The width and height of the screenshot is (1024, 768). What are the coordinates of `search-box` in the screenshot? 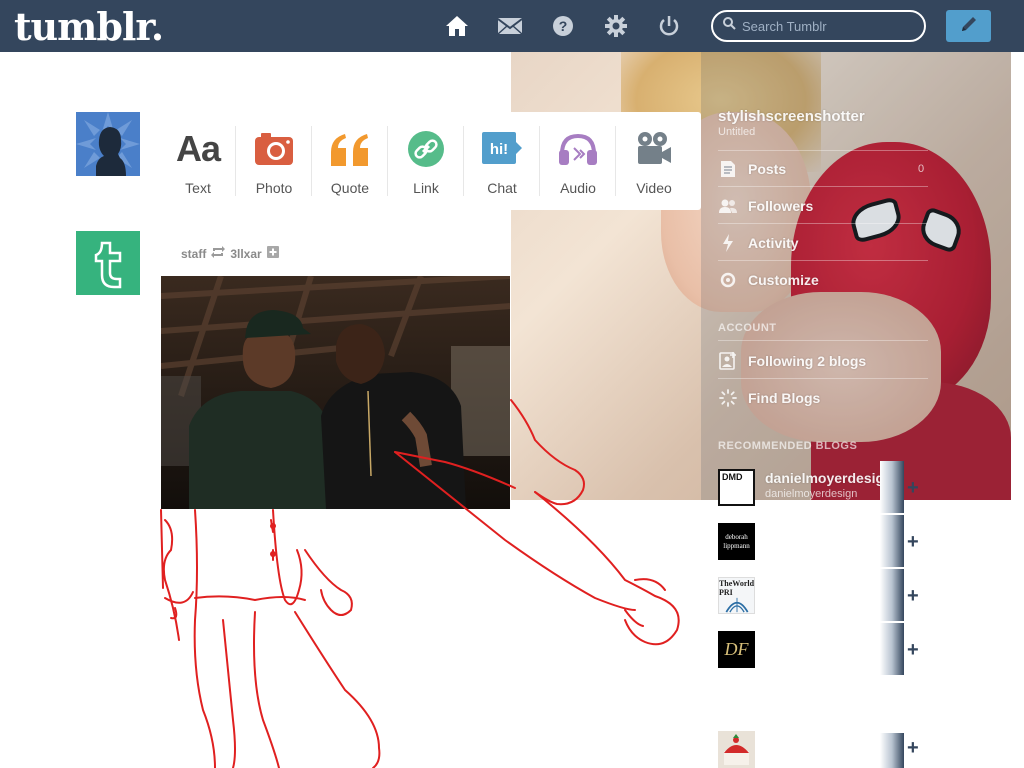 It's located at (818, 26).